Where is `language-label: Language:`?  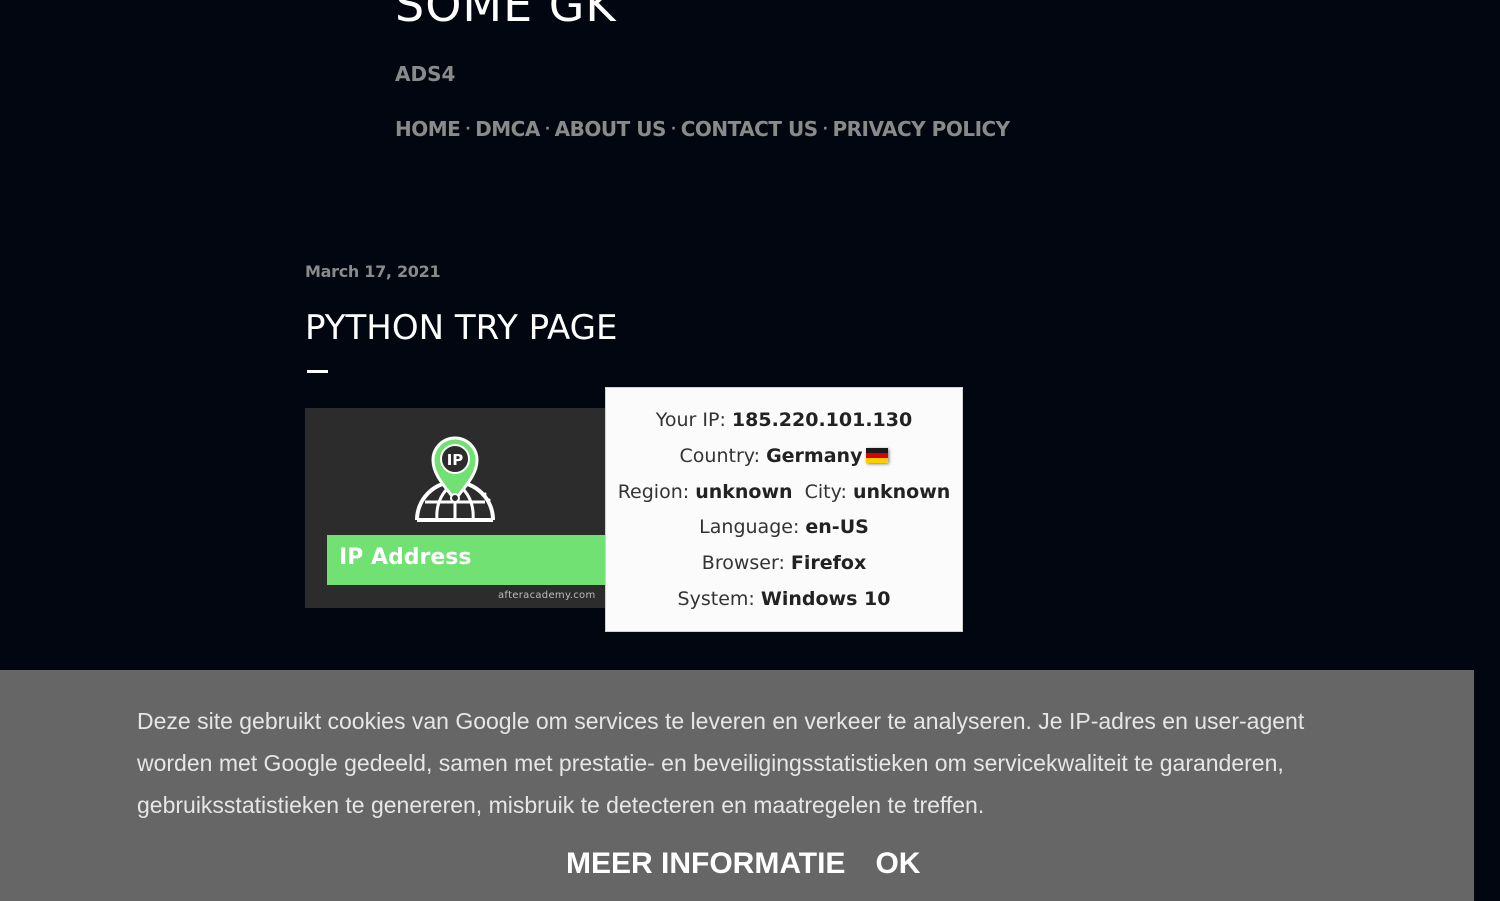 language-label: Language: is located at coordinates (749, 527).